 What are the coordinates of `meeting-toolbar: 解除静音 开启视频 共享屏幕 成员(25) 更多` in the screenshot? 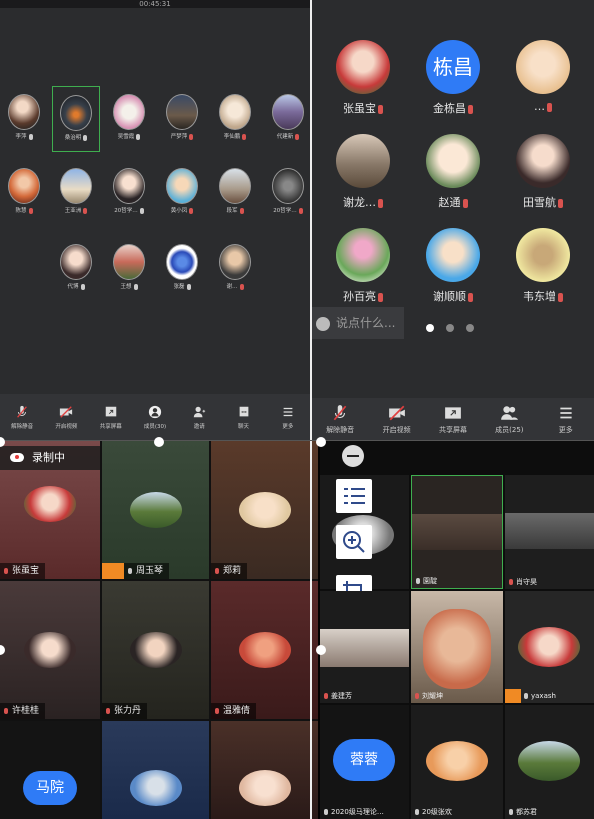 It's located at (453, 419).